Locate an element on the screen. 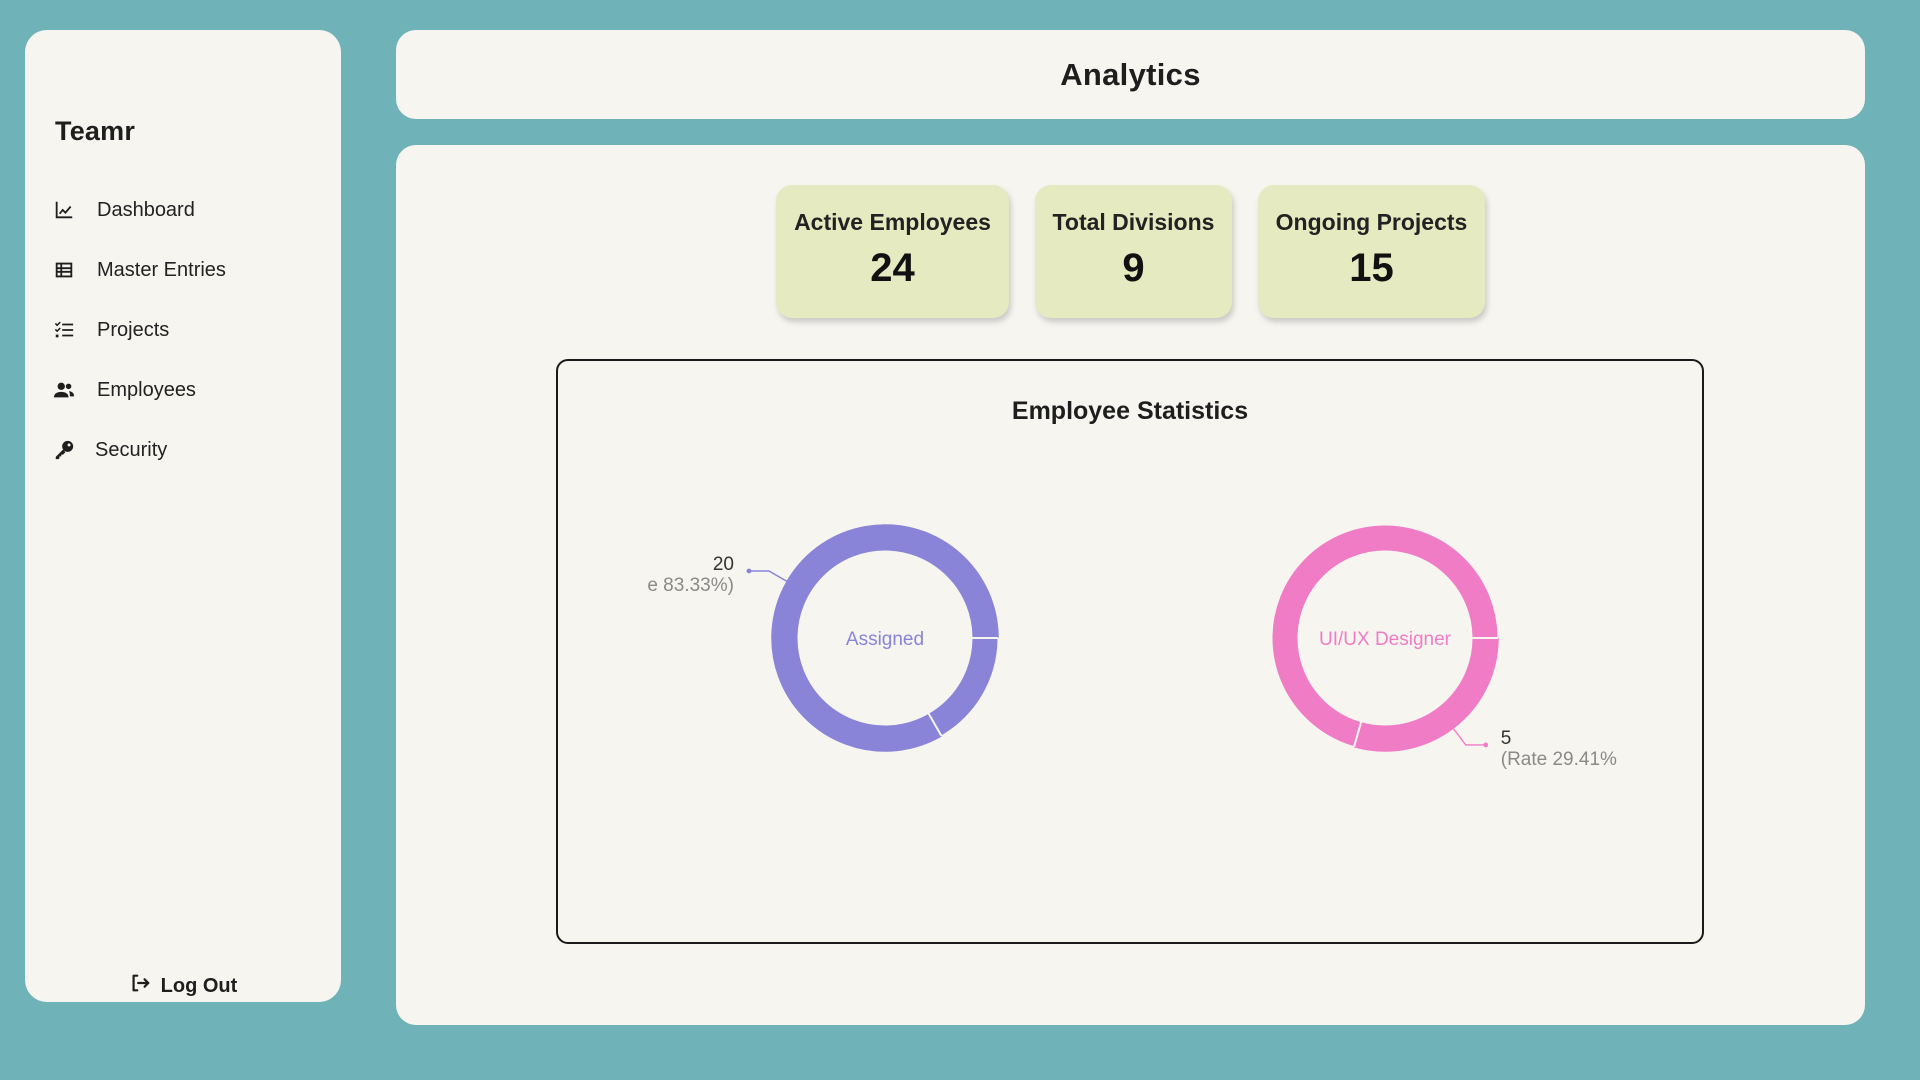  brand-logo-text: Teamr is located at coordinates (95, 131).